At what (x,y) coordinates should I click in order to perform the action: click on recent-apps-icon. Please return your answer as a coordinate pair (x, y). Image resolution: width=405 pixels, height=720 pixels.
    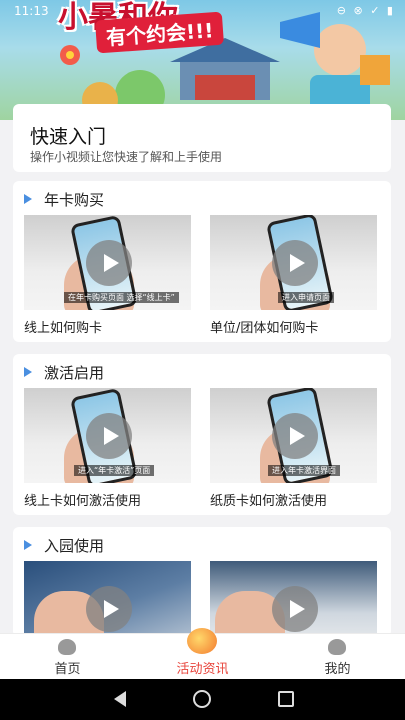
    Looking at the image, I should click on (286, 699).